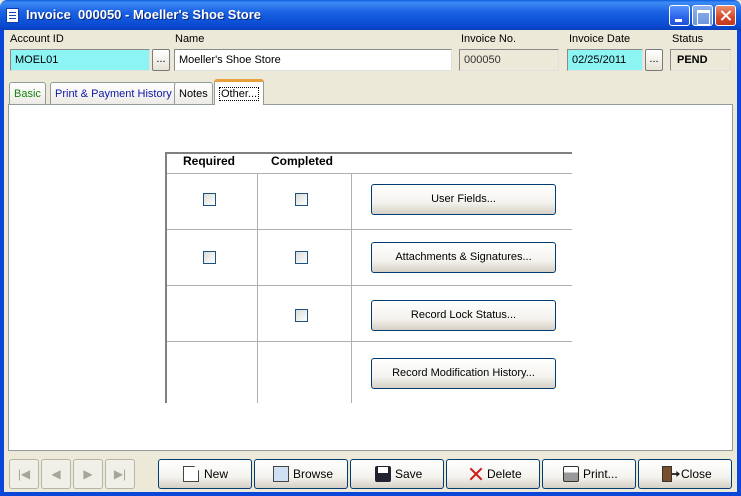  Describe the element at coordinates (509, 60) in the screenshot. I see `invoice-no-field: 000050` at that location.